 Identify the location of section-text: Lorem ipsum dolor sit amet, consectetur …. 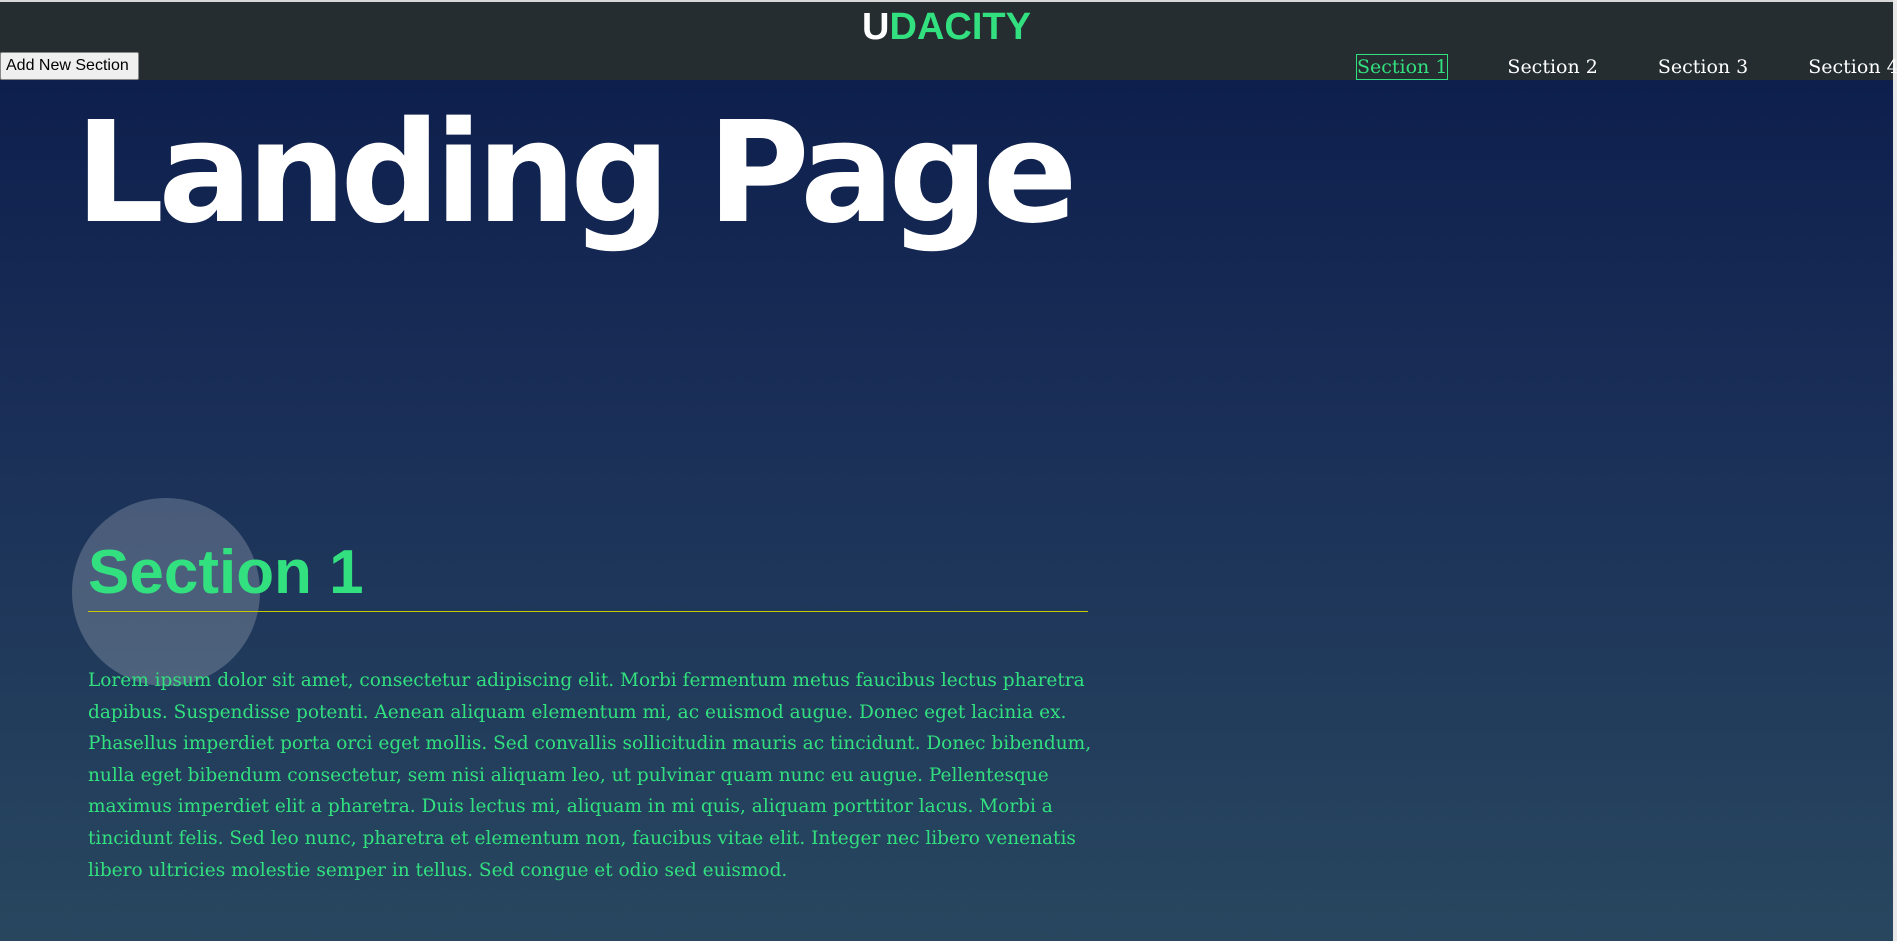
(590, 775).